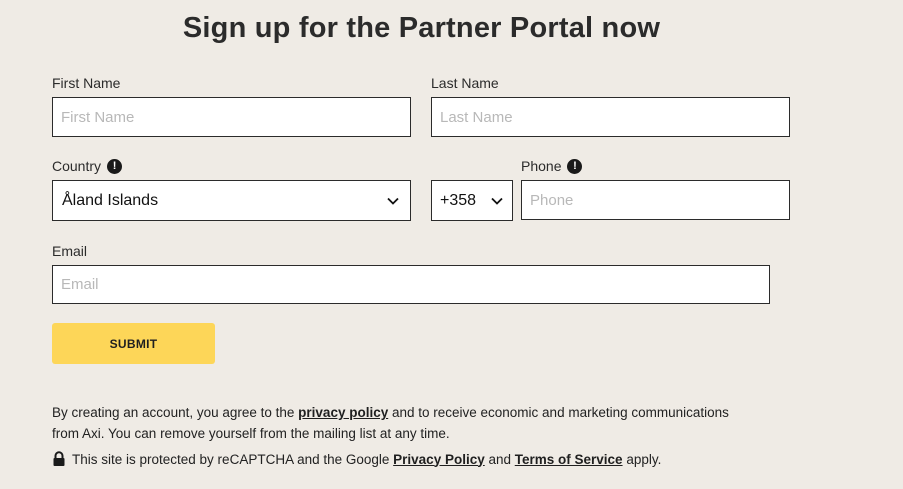  What do you see at coordinates (458, 200) in the screenshot?
I see `phone-code-value: +358` at bounding box center [458, 200].